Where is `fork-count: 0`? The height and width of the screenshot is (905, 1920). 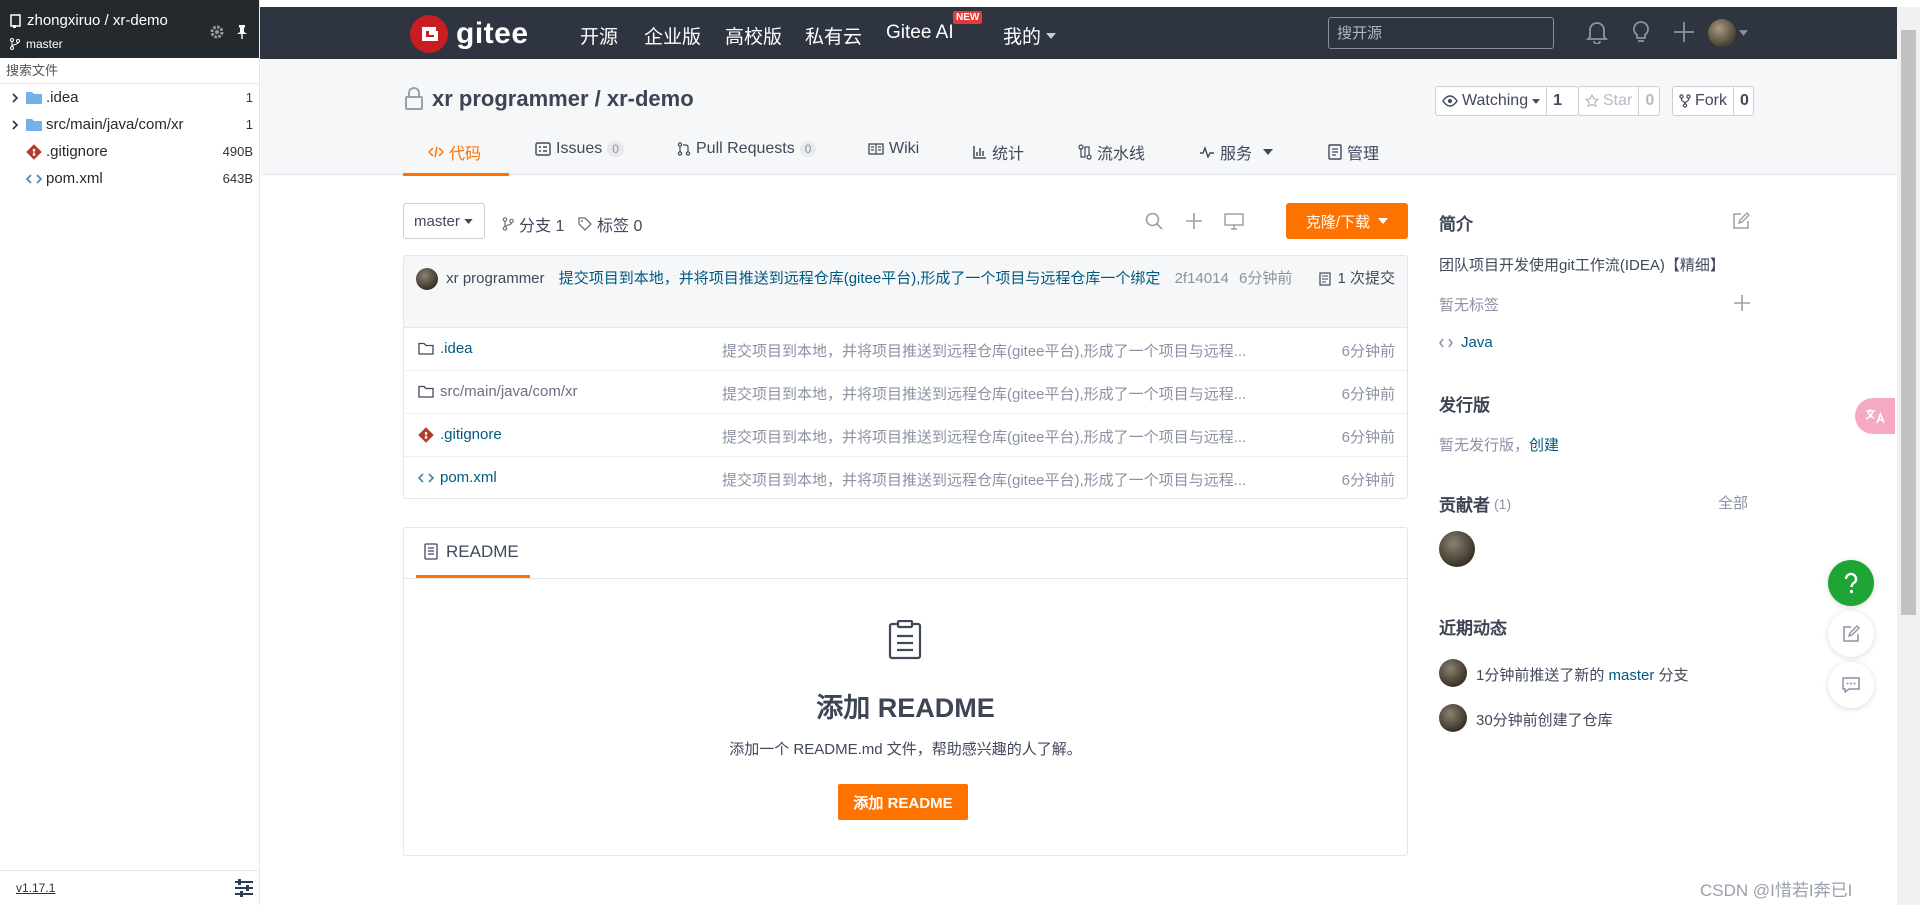 fork-count: 0 is located at coordinates (1744, 101).